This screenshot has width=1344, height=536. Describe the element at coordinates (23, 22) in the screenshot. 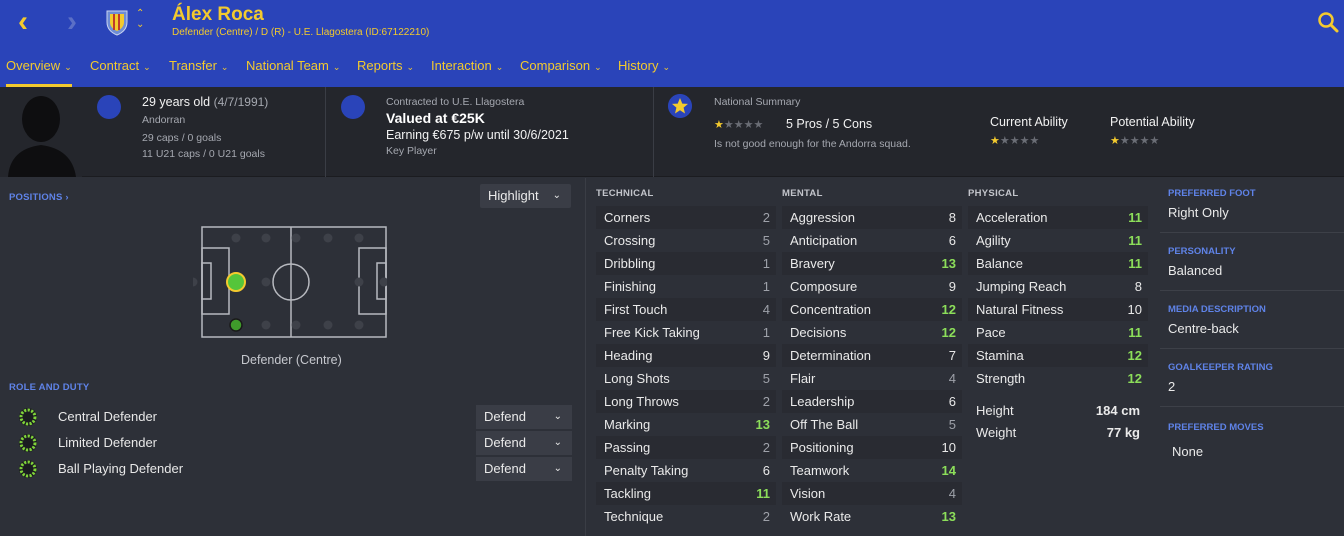

I see `back-arrow-icon: ‹` at that location.